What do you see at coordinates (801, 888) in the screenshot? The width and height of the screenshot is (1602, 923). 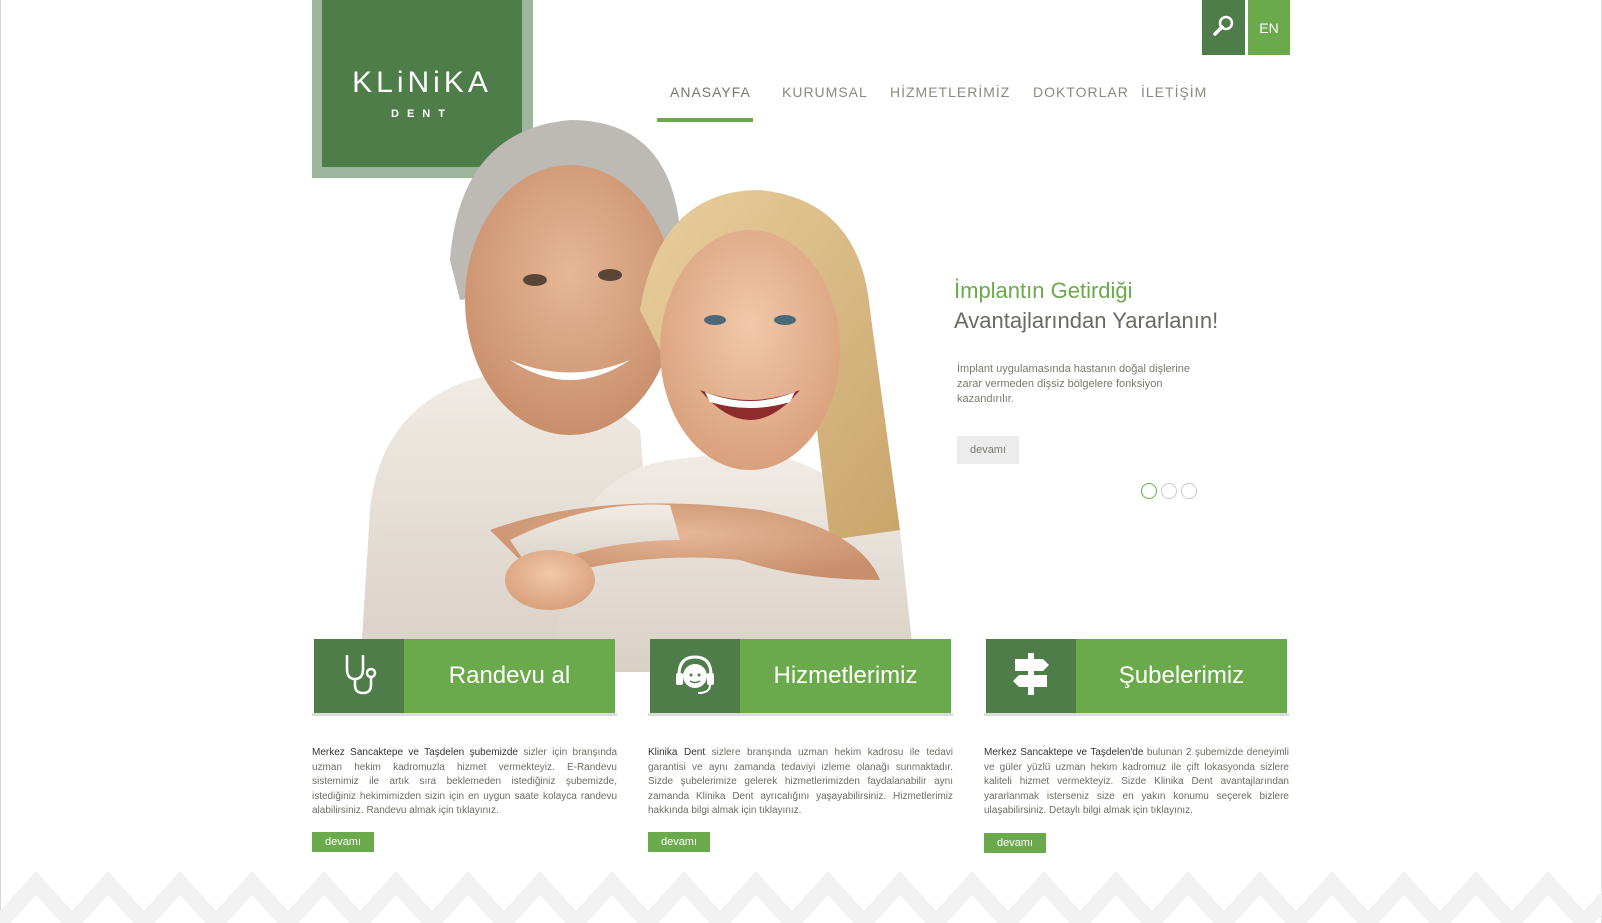 I see `bottom-pattern` at bounding box center [801, 888].